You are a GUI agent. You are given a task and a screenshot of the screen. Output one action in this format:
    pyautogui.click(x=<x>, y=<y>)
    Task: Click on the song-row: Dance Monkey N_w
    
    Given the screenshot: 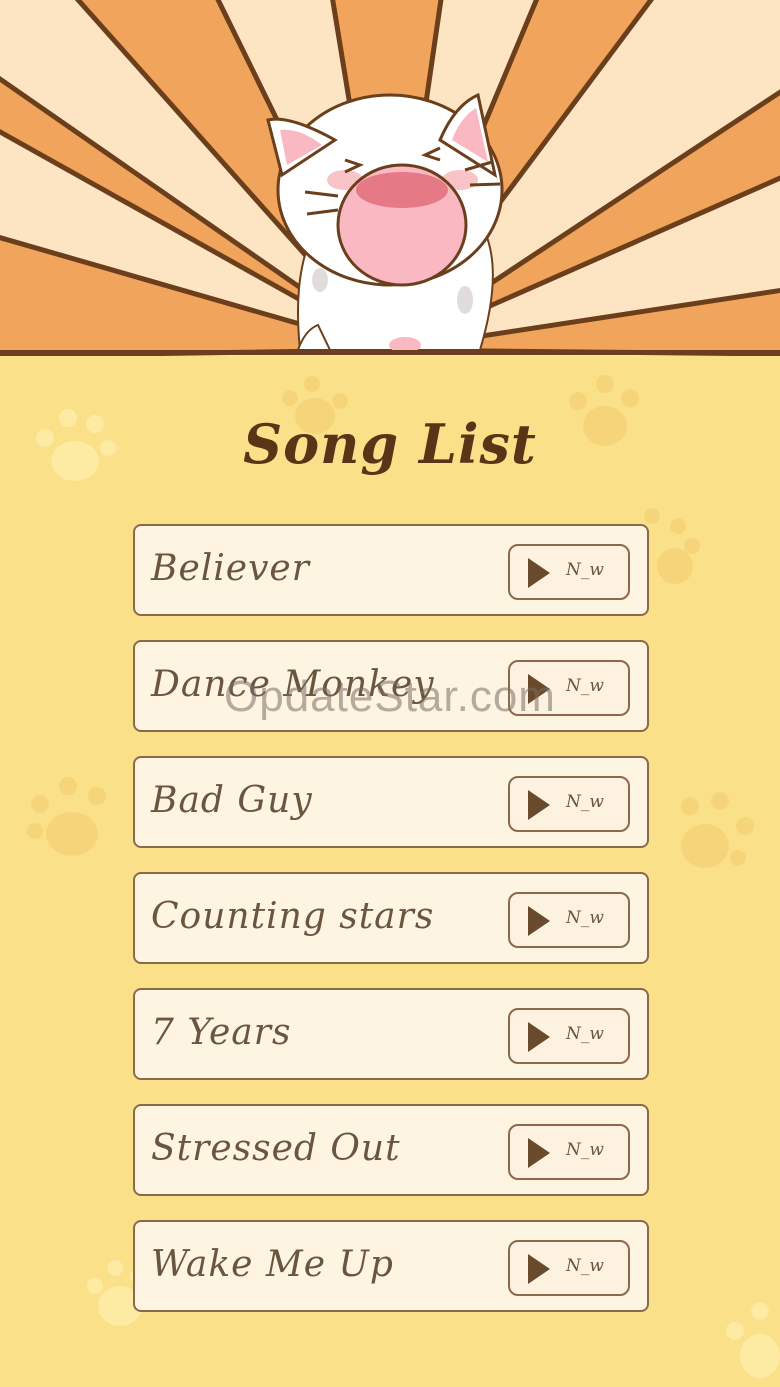 What is the action you would take?
    pyautogui.click(x=391, y=686)
    